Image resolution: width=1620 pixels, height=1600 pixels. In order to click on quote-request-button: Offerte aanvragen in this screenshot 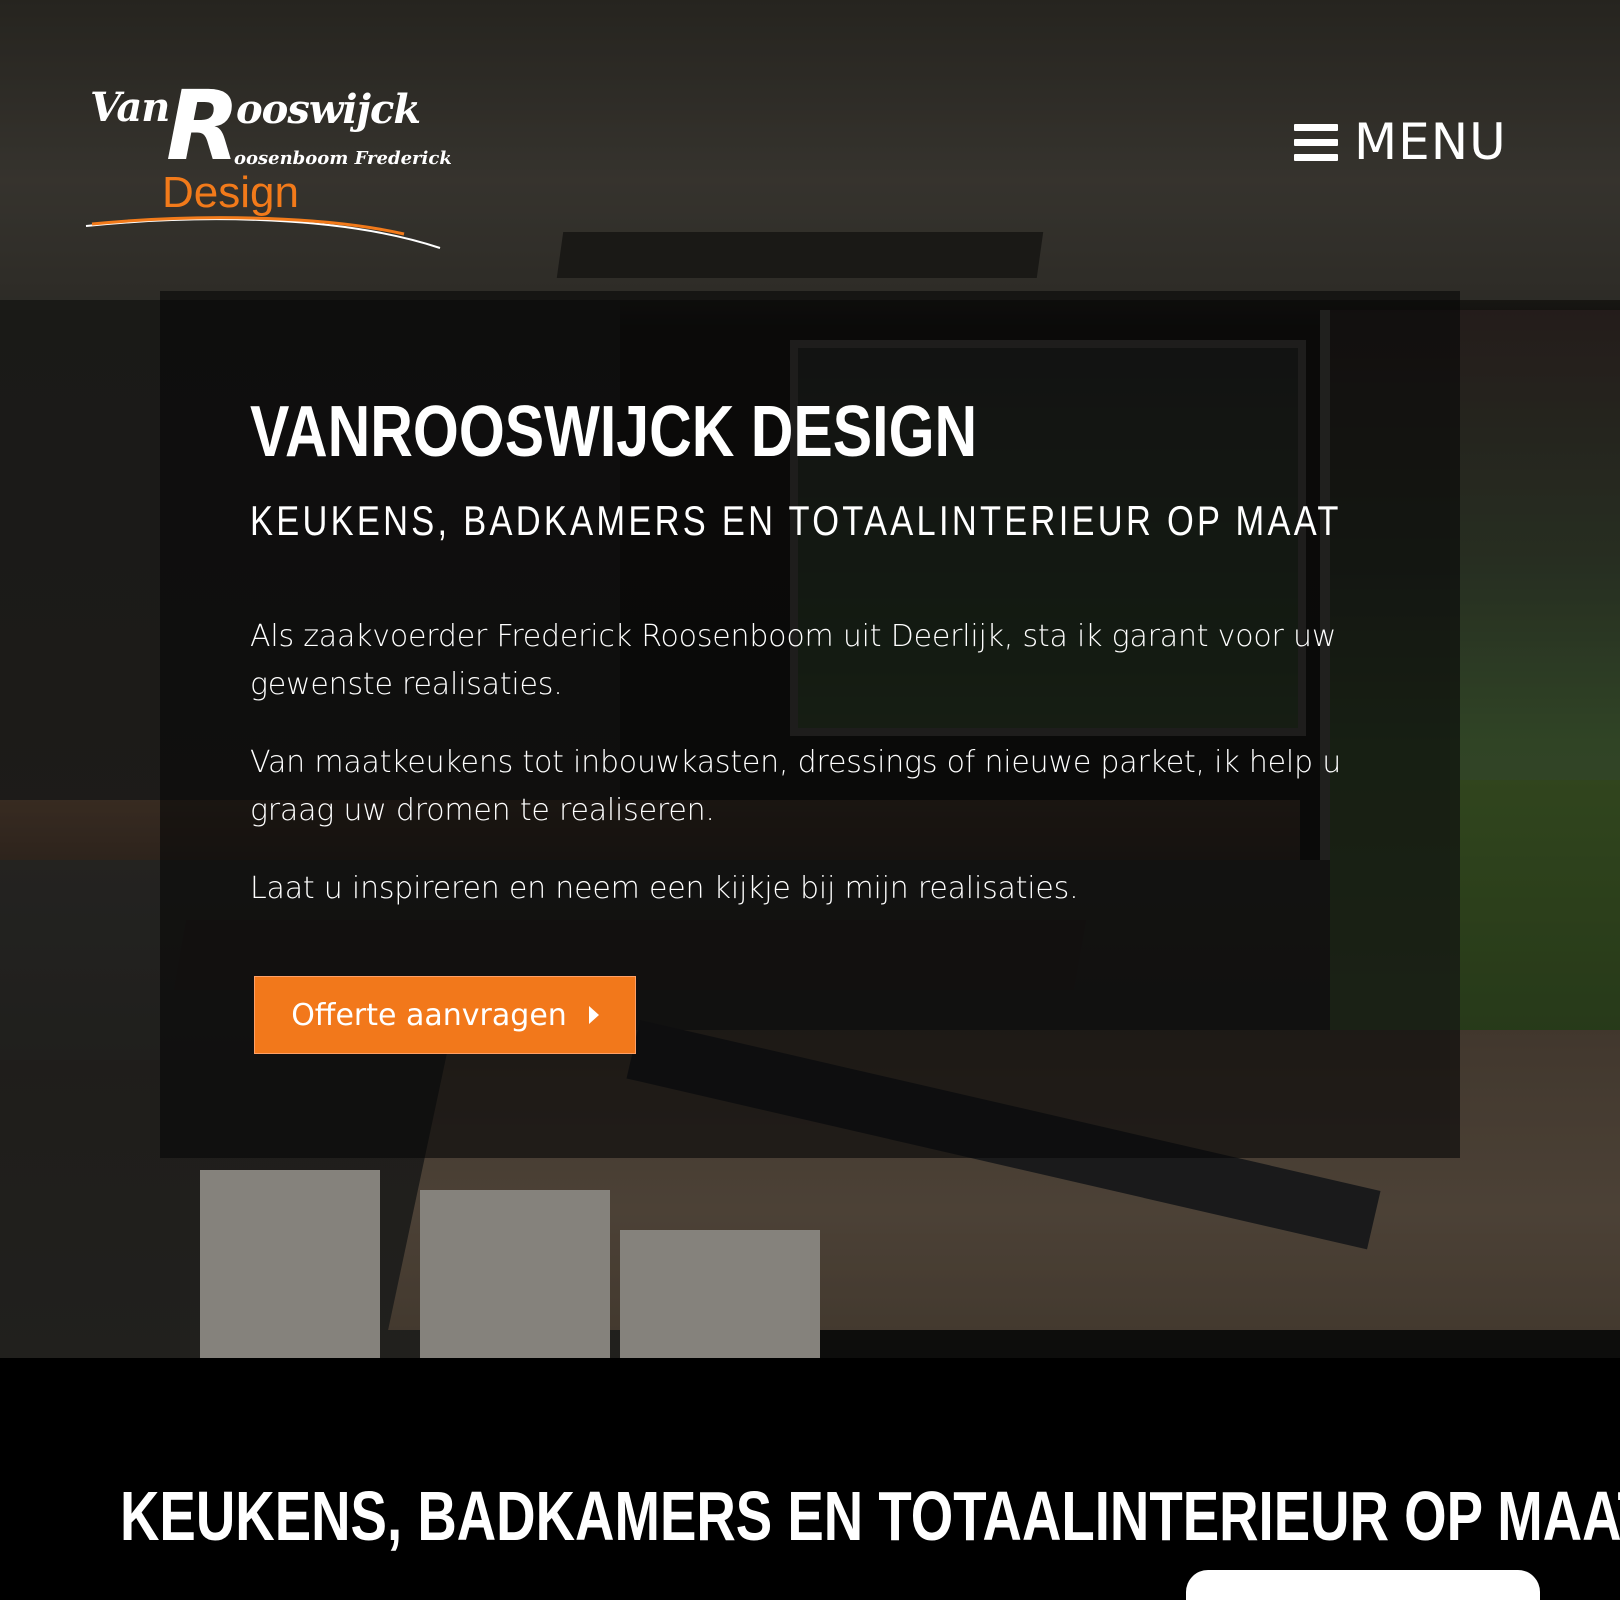, I will do `click(445, 1015)`.